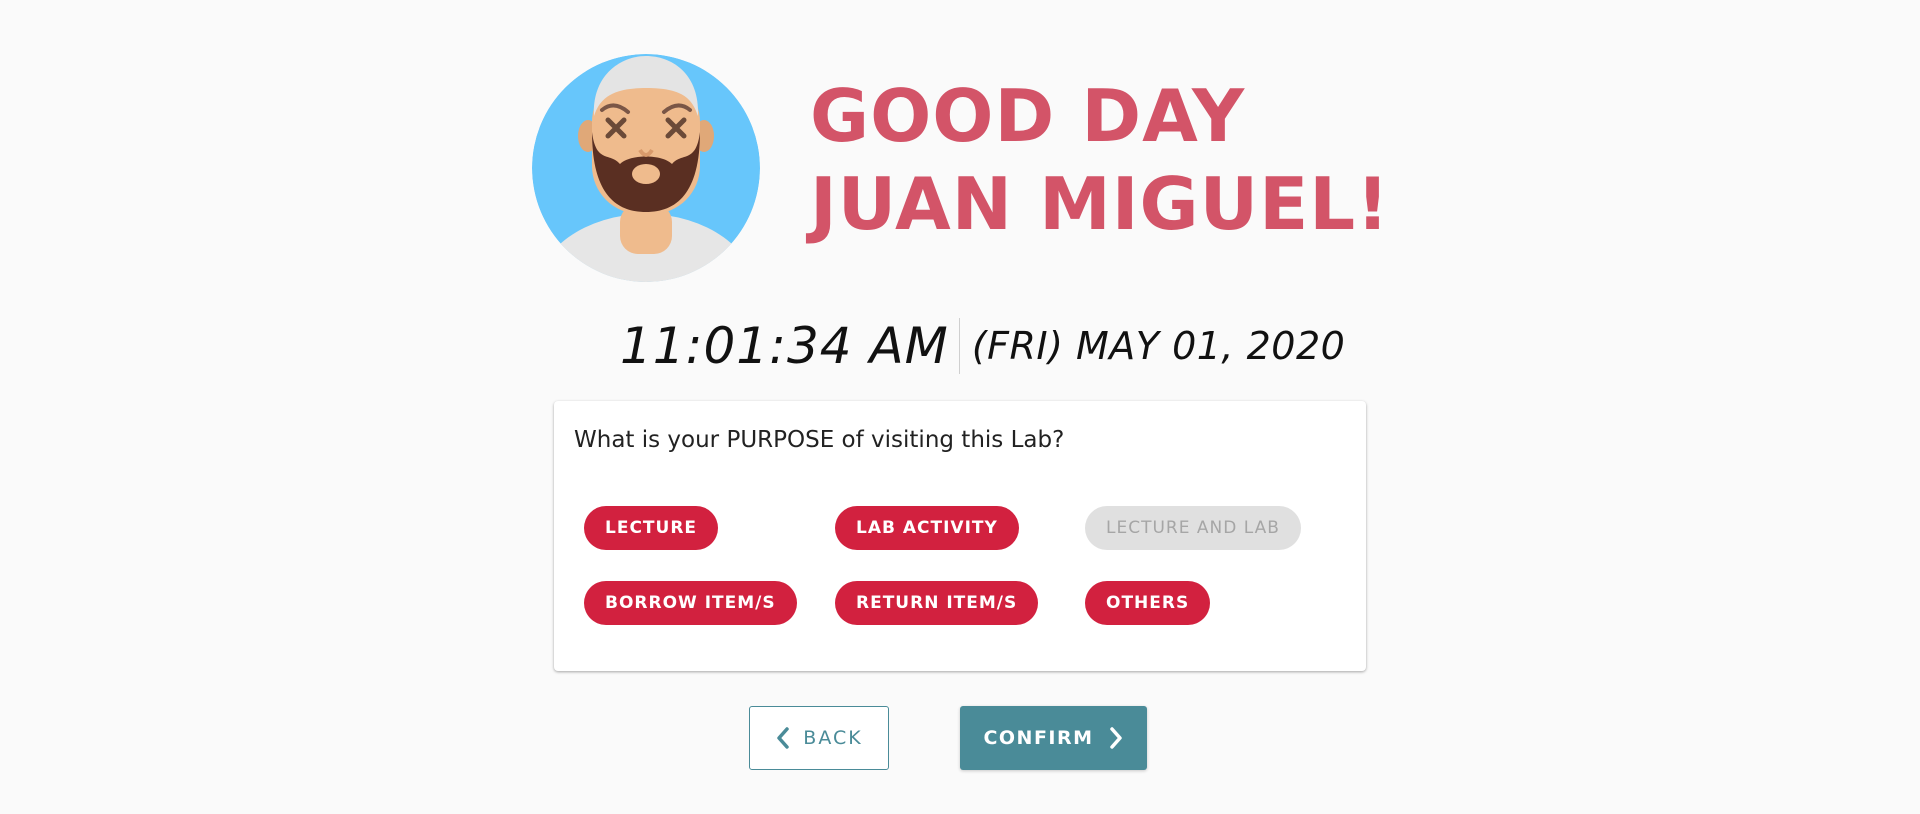 The height and width of the screenshot is (814, 1920). I want to click on chevron-left-icon, so click(783, 738).